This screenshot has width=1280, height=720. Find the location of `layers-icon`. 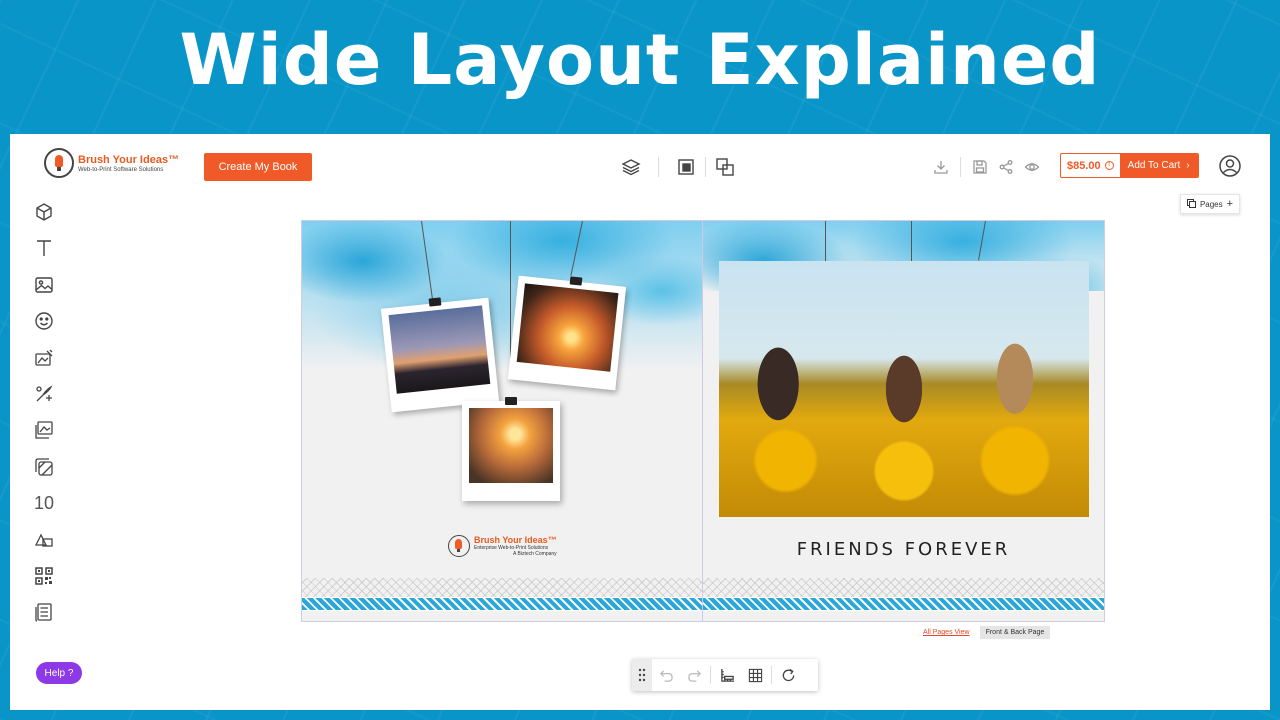

layers-icon is located at coordinates (631, 167).